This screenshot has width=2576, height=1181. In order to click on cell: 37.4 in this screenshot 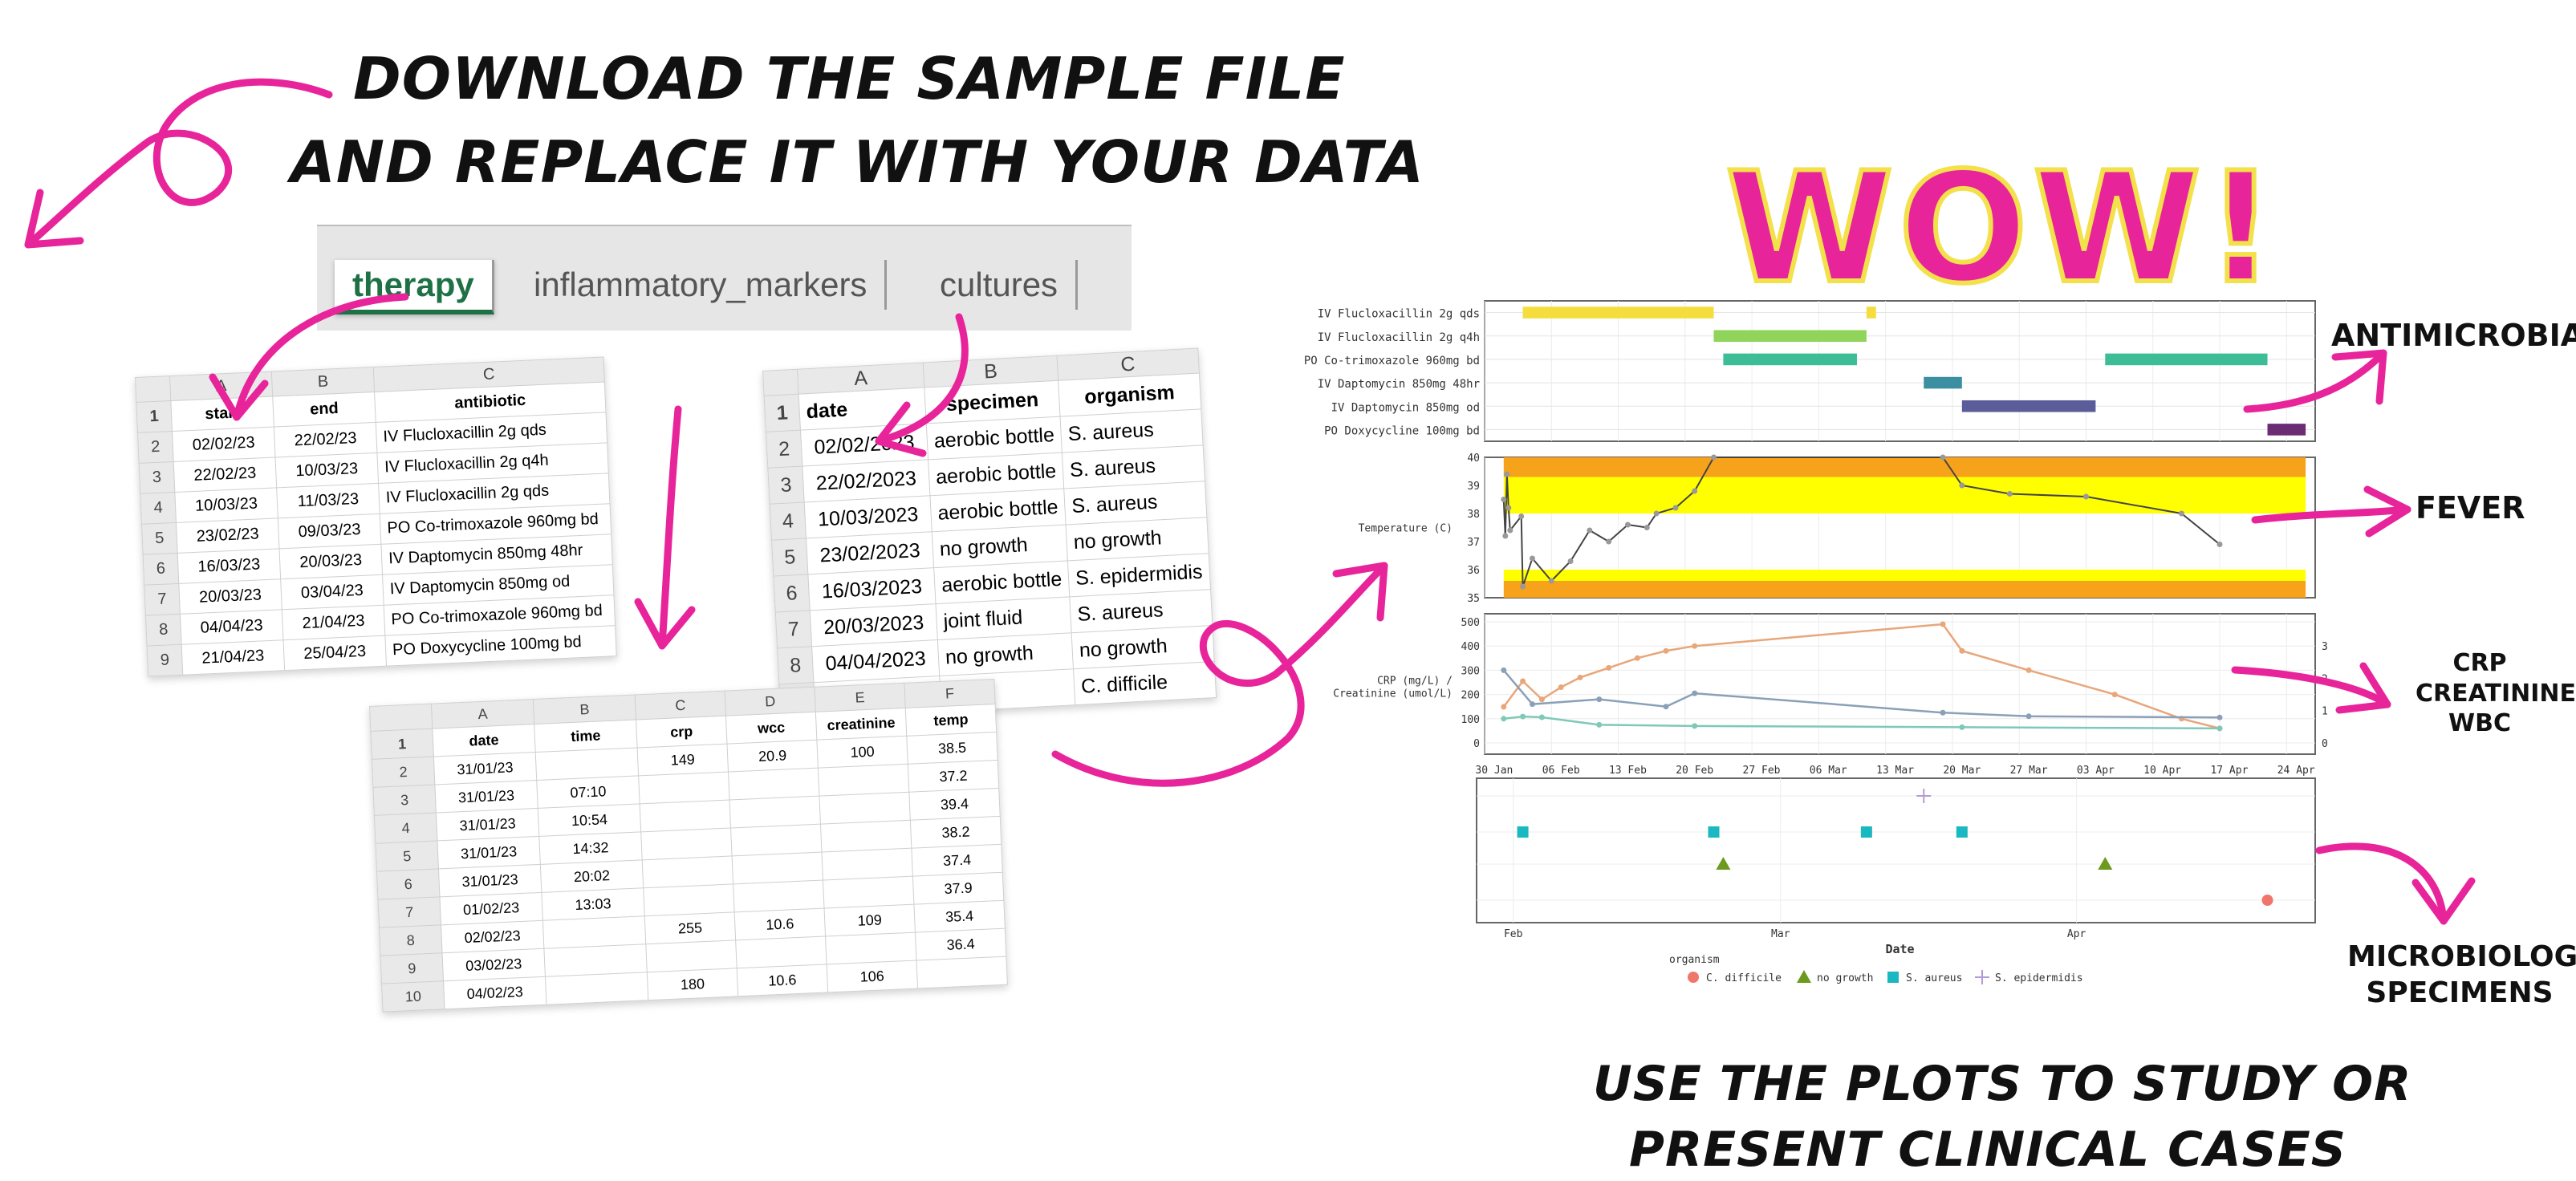, I will do `click(957, 861)`.